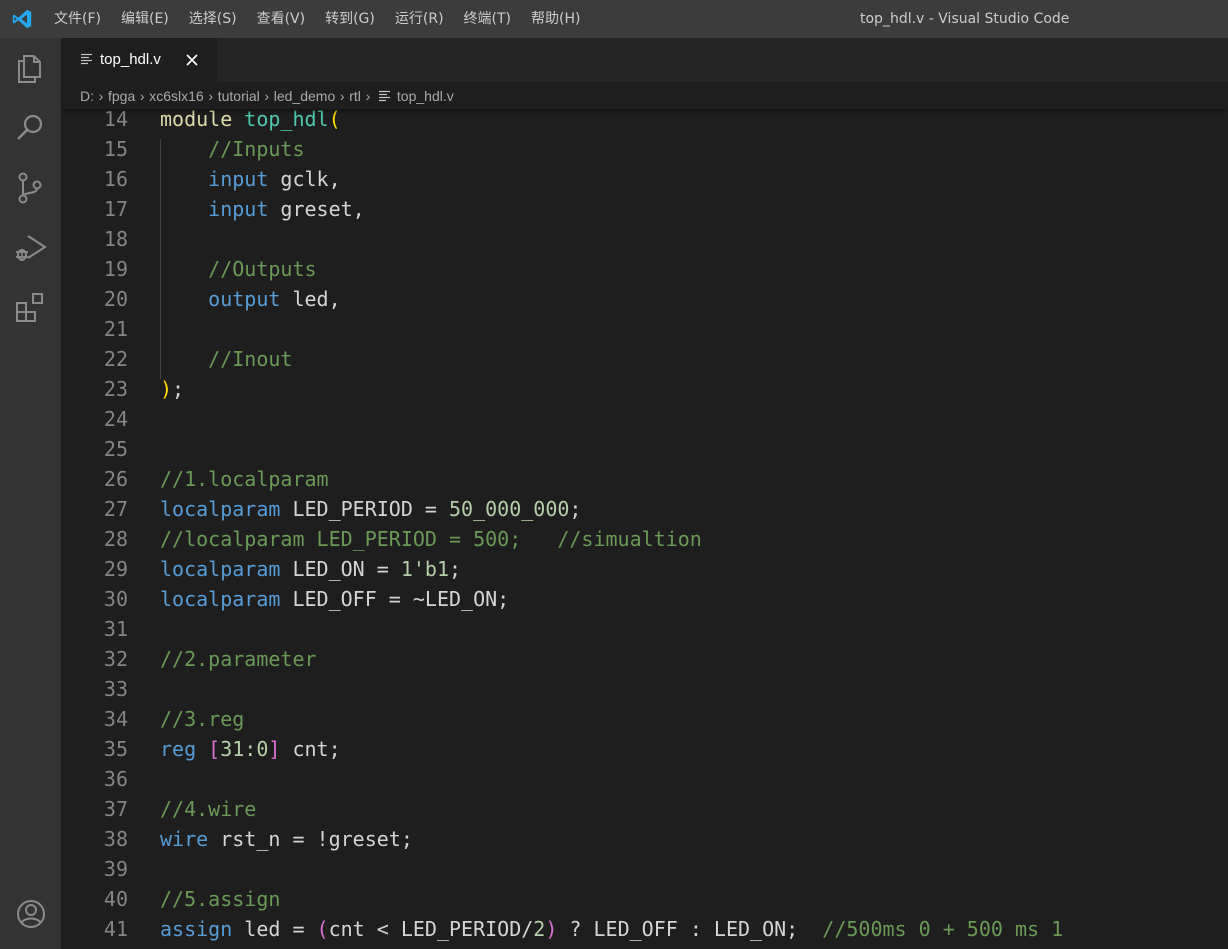 This screenshot has height=949, width=1228. Describe the element at coordinates (644, 389) in the screenshot. I see `code-line: 23);` at that location.